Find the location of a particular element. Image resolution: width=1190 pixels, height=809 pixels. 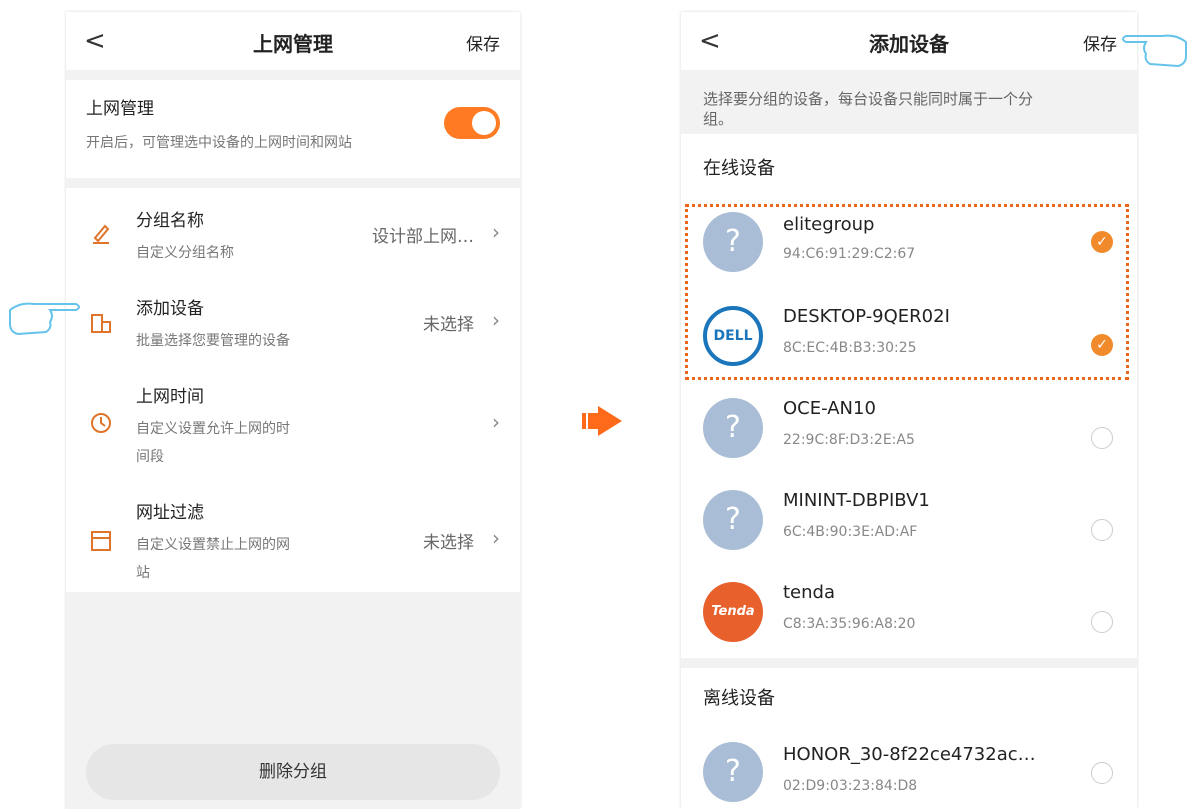

device-mac: 6C:4B:90:3E:AD:AF is located at coordinates (850, 532).